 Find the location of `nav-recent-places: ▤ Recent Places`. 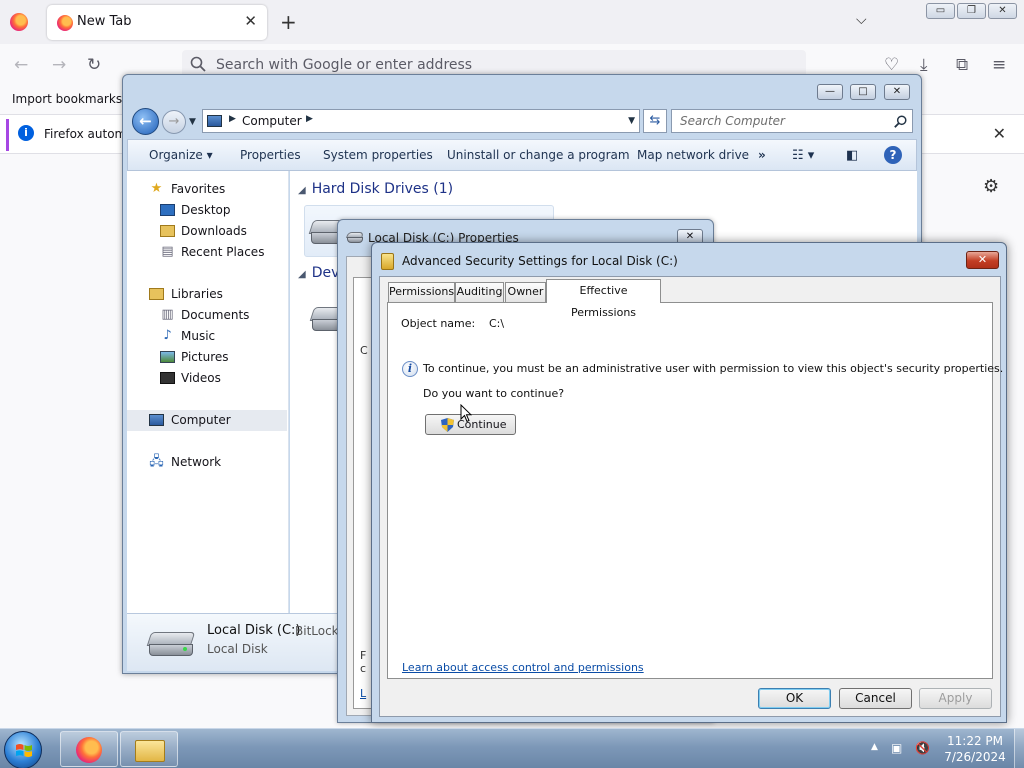

nav-recent-places: ▤ Recent Places is located at coordinates (207, 252).